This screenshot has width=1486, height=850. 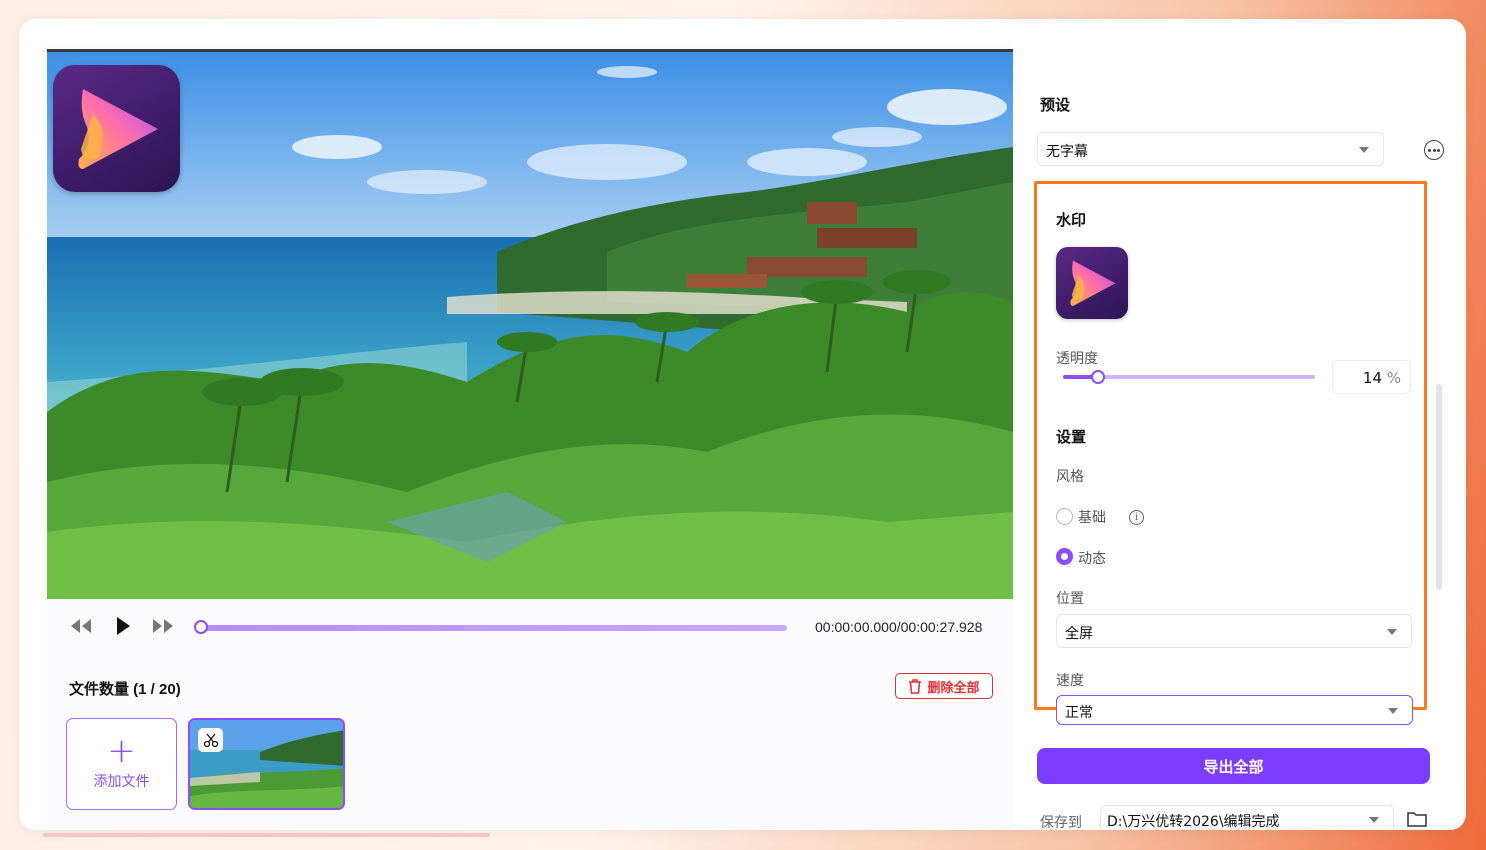 I want to click on trim-button, so click(x=210, y=740).